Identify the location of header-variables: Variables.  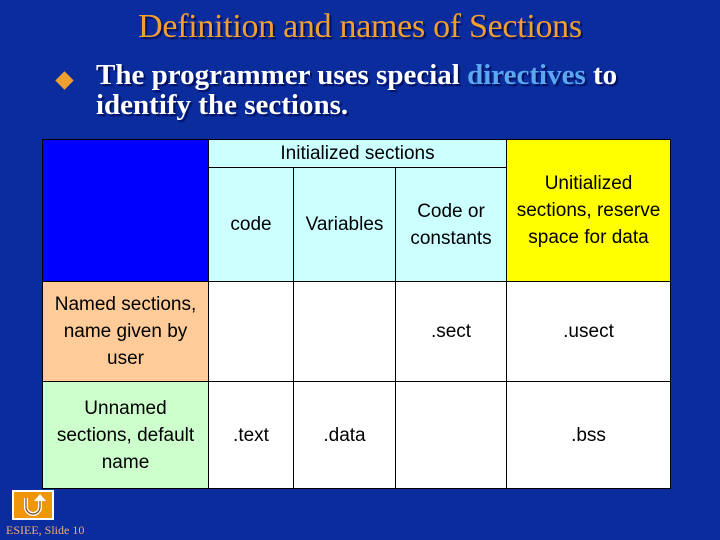
(344, 224).